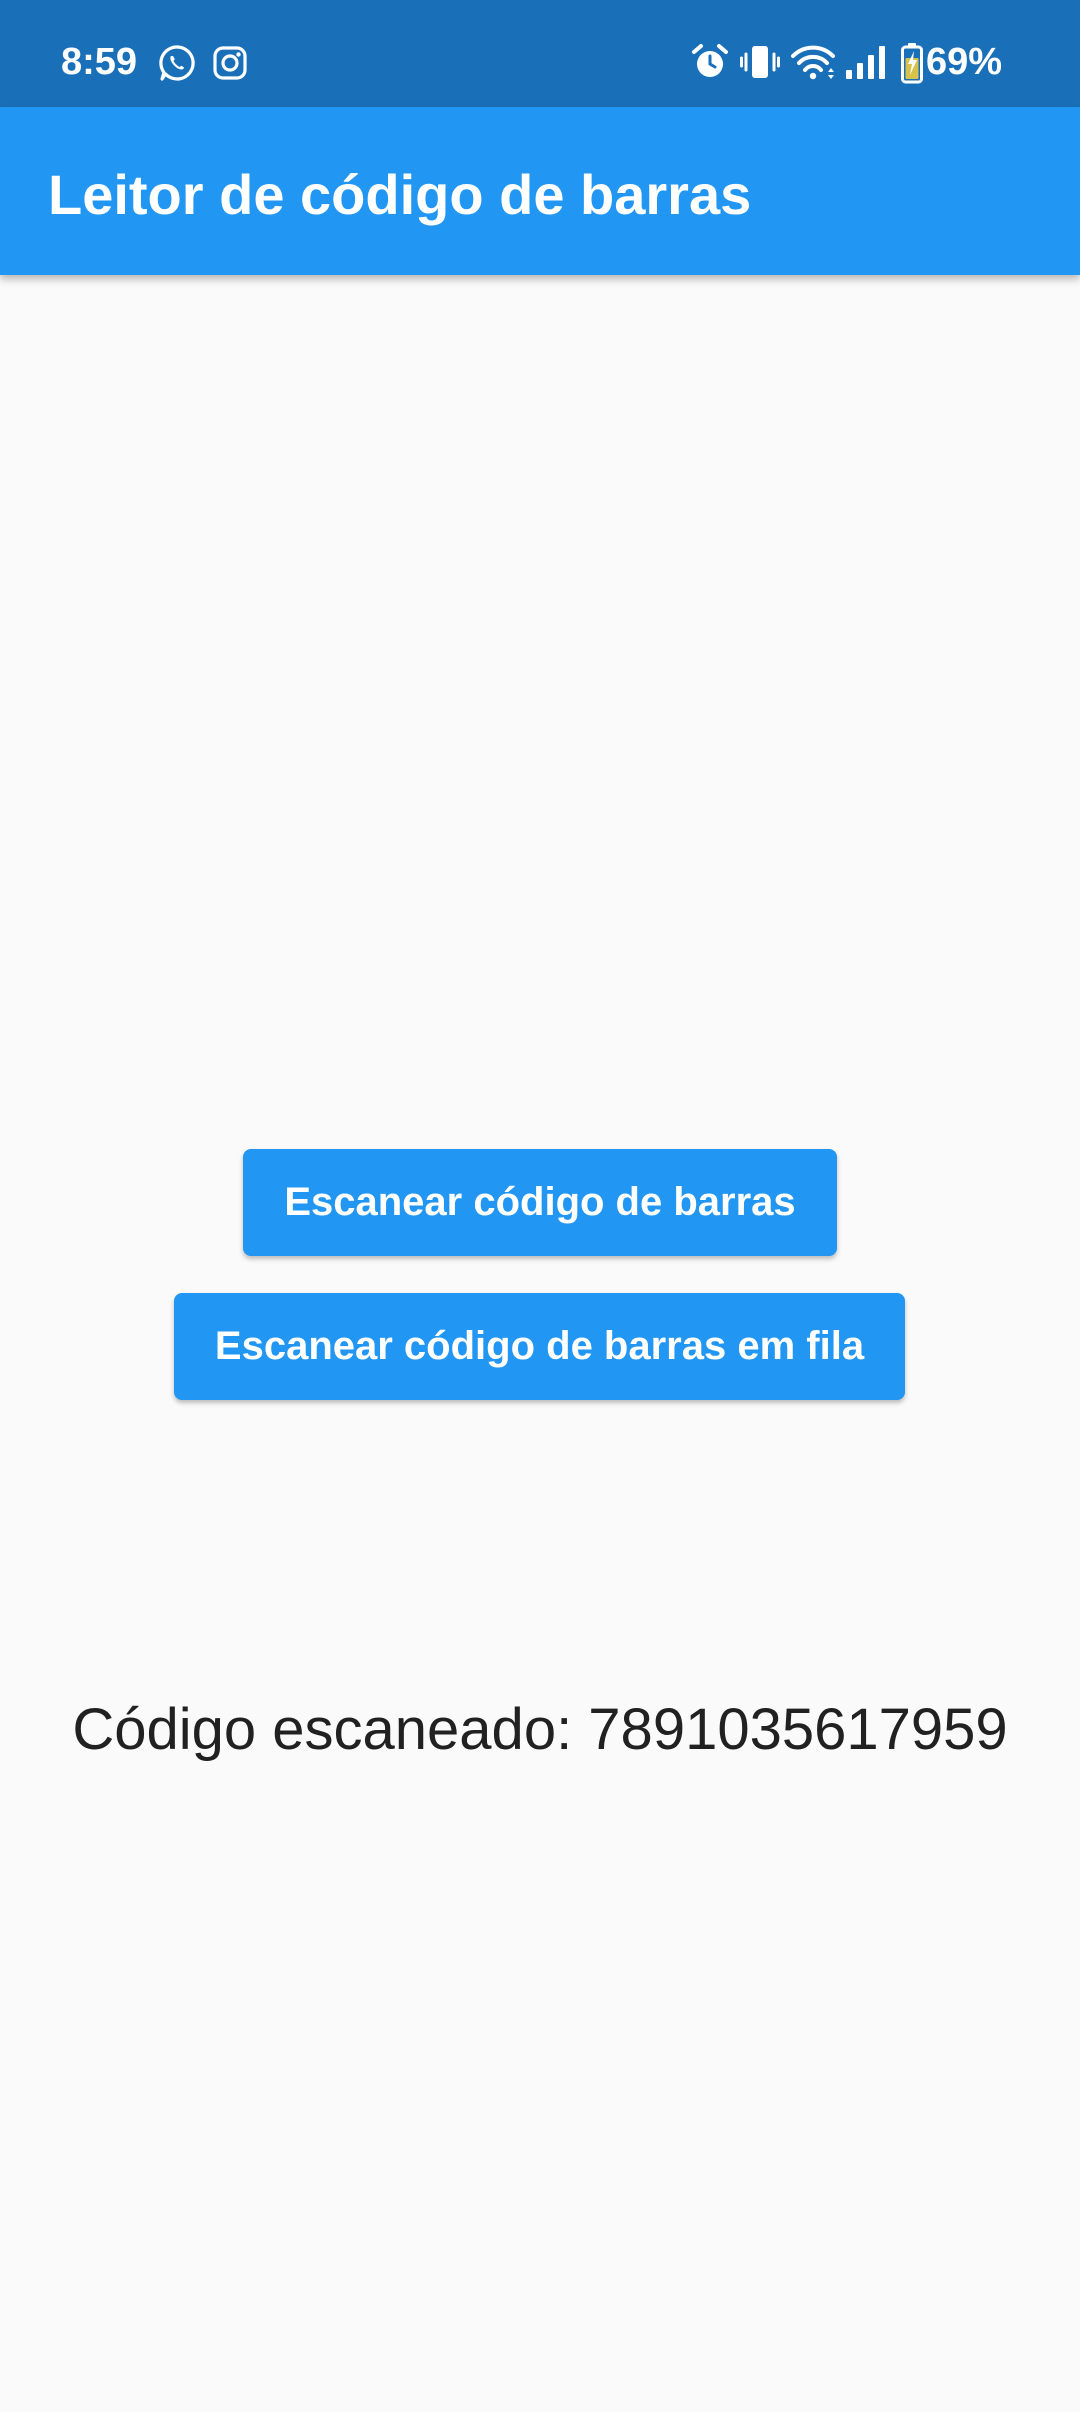  What do you see at coordinates (964, 62) in the screenshot?
I see `battery-percent: 69%` at bounding box center [964, 62].